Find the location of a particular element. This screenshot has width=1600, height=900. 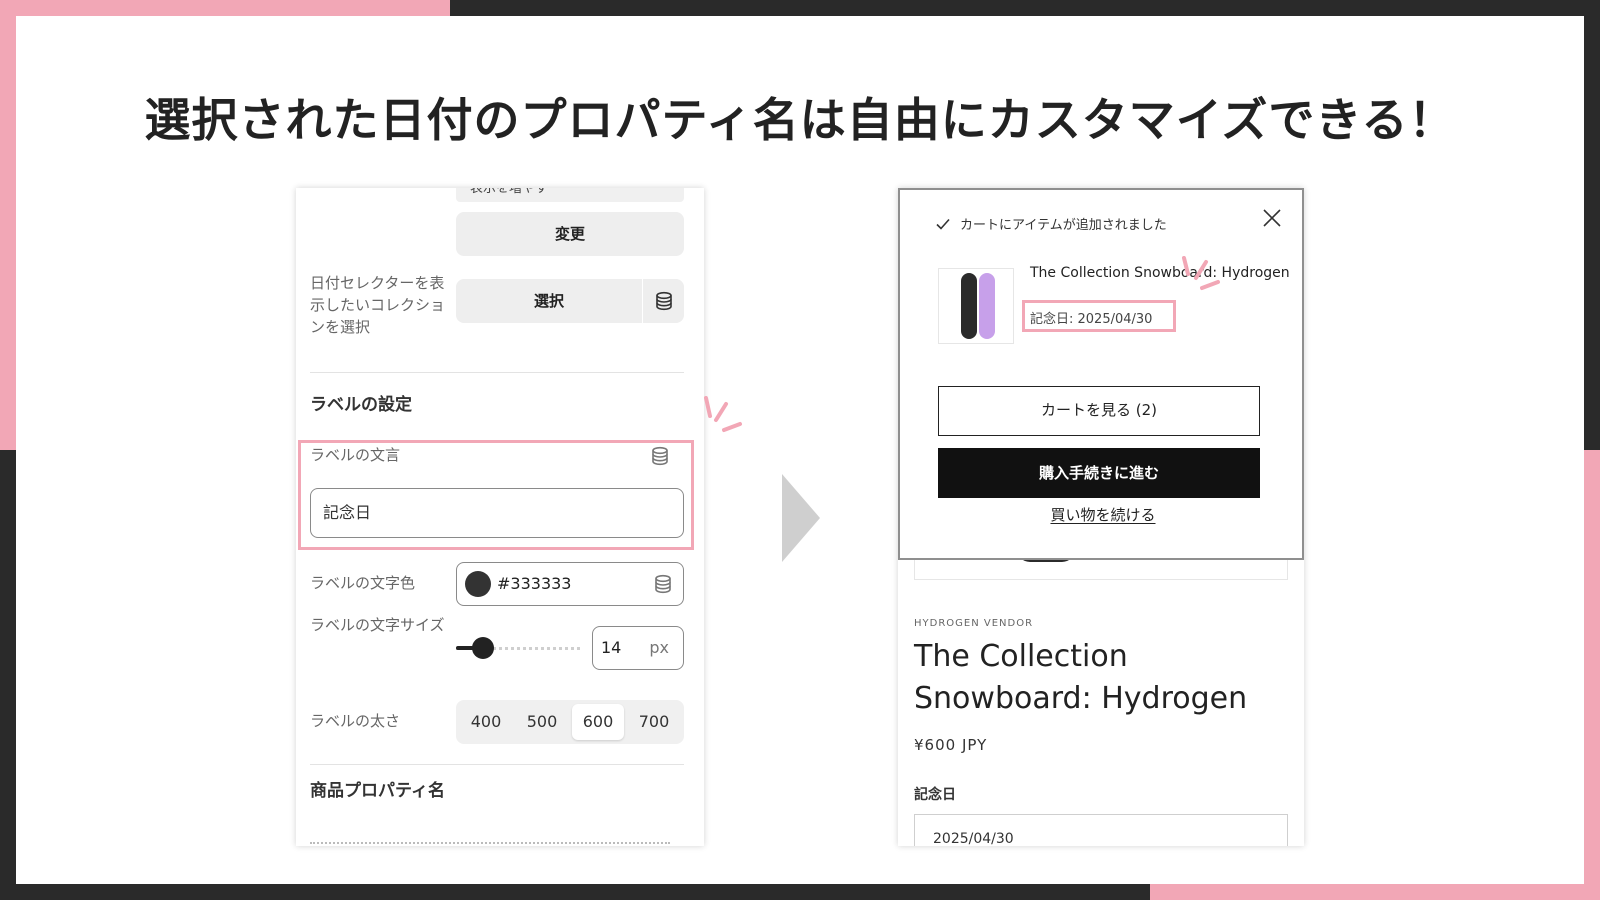

select-collection-button: 選択 is located at coordinates (549, 301).